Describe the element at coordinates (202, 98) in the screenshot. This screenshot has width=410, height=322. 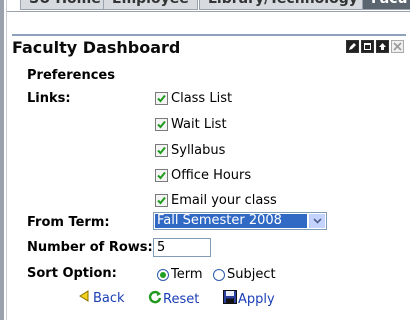
I see `link-option-label: Class List` at that location.